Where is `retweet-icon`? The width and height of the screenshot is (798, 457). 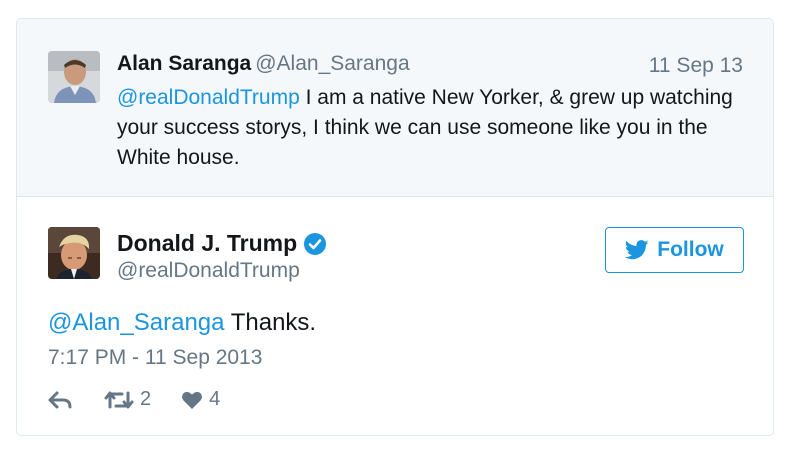 retweet-icon is located at coordinates (119, 399).